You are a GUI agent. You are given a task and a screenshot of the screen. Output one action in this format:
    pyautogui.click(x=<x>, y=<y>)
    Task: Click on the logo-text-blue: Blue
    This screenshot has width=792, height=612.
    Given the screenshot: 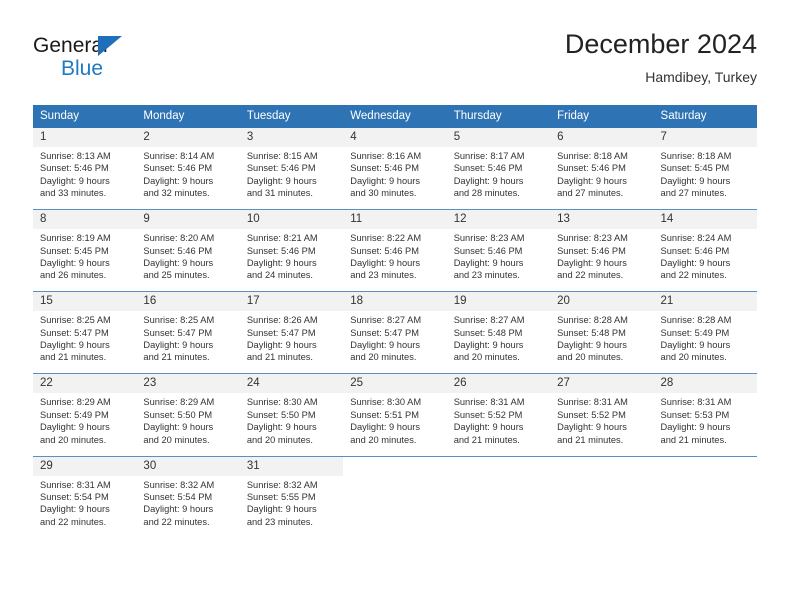 What is the action you would take?
    pyautogui.click(x=82, y=68)
    